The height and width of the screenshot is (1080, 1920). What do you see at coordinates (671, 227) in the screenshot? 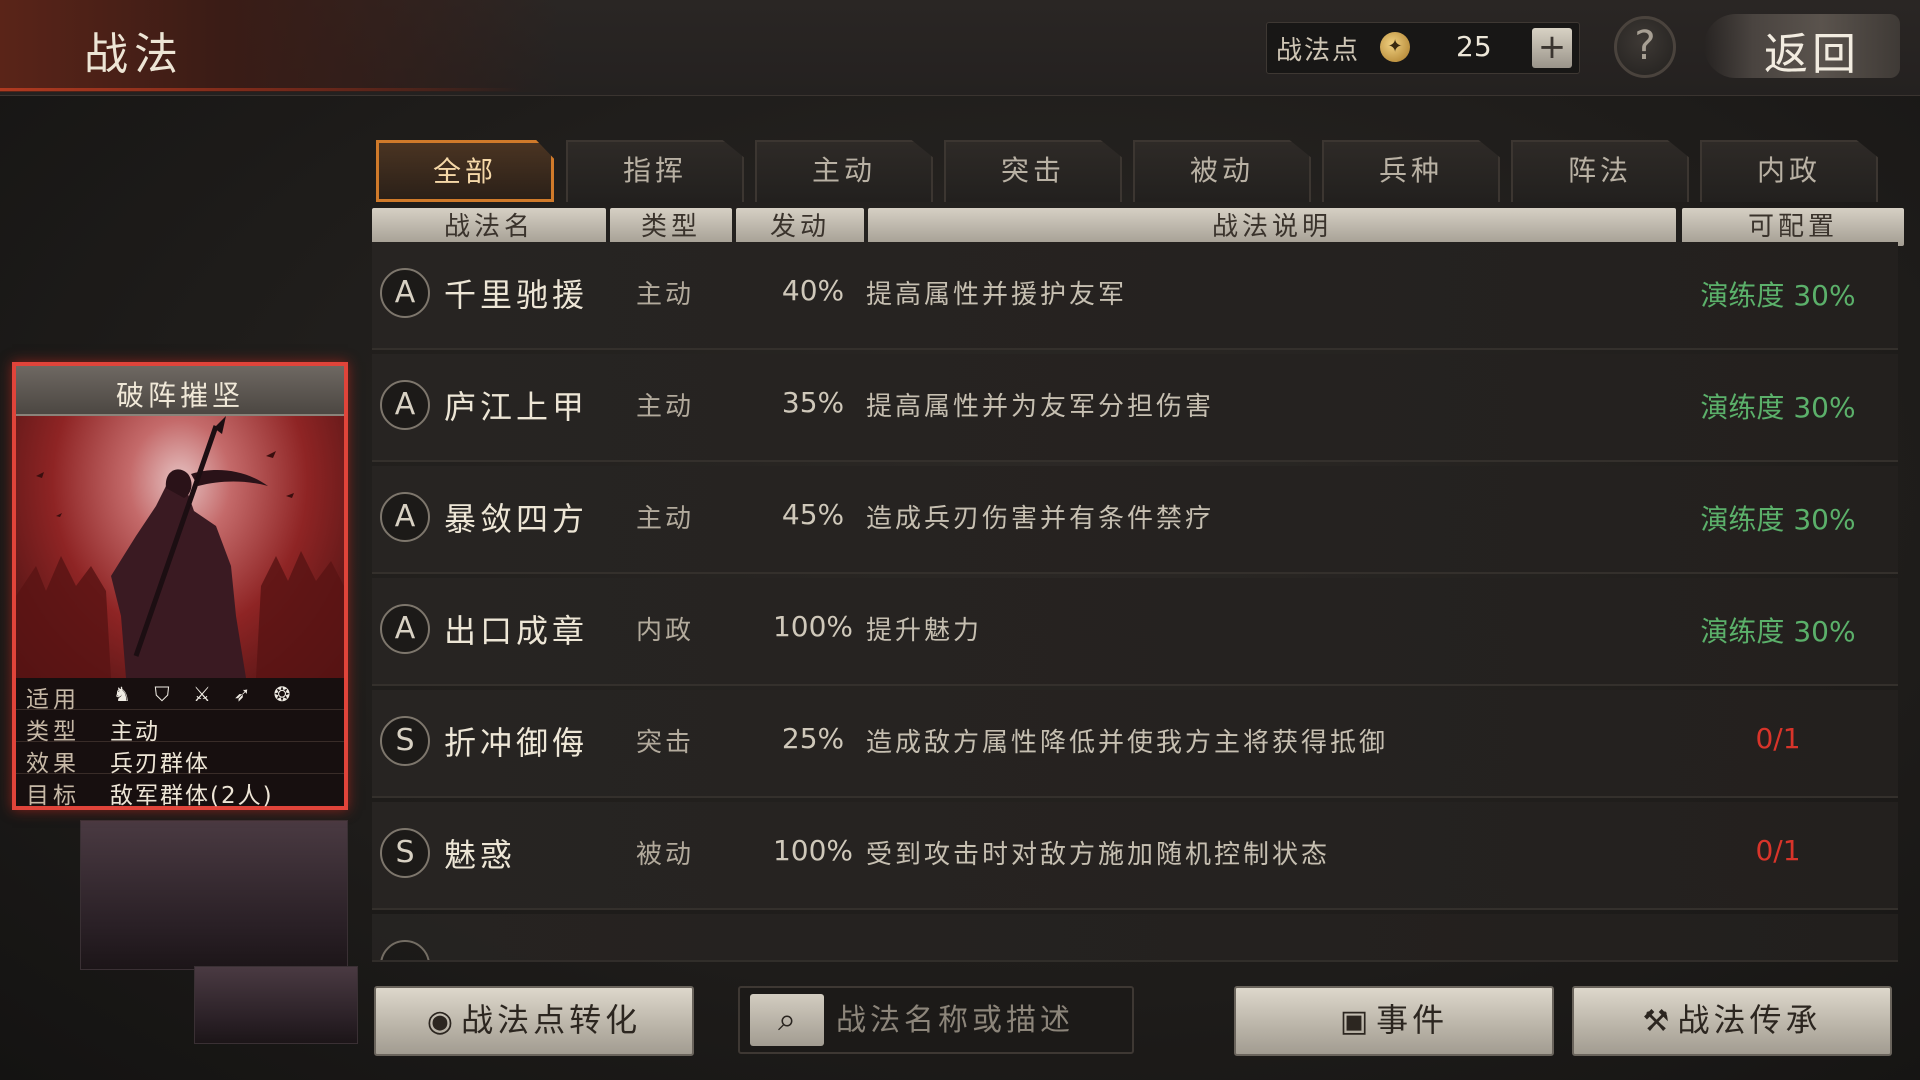
I see `column-header-type: 类型` at bounding box center [671, 227].